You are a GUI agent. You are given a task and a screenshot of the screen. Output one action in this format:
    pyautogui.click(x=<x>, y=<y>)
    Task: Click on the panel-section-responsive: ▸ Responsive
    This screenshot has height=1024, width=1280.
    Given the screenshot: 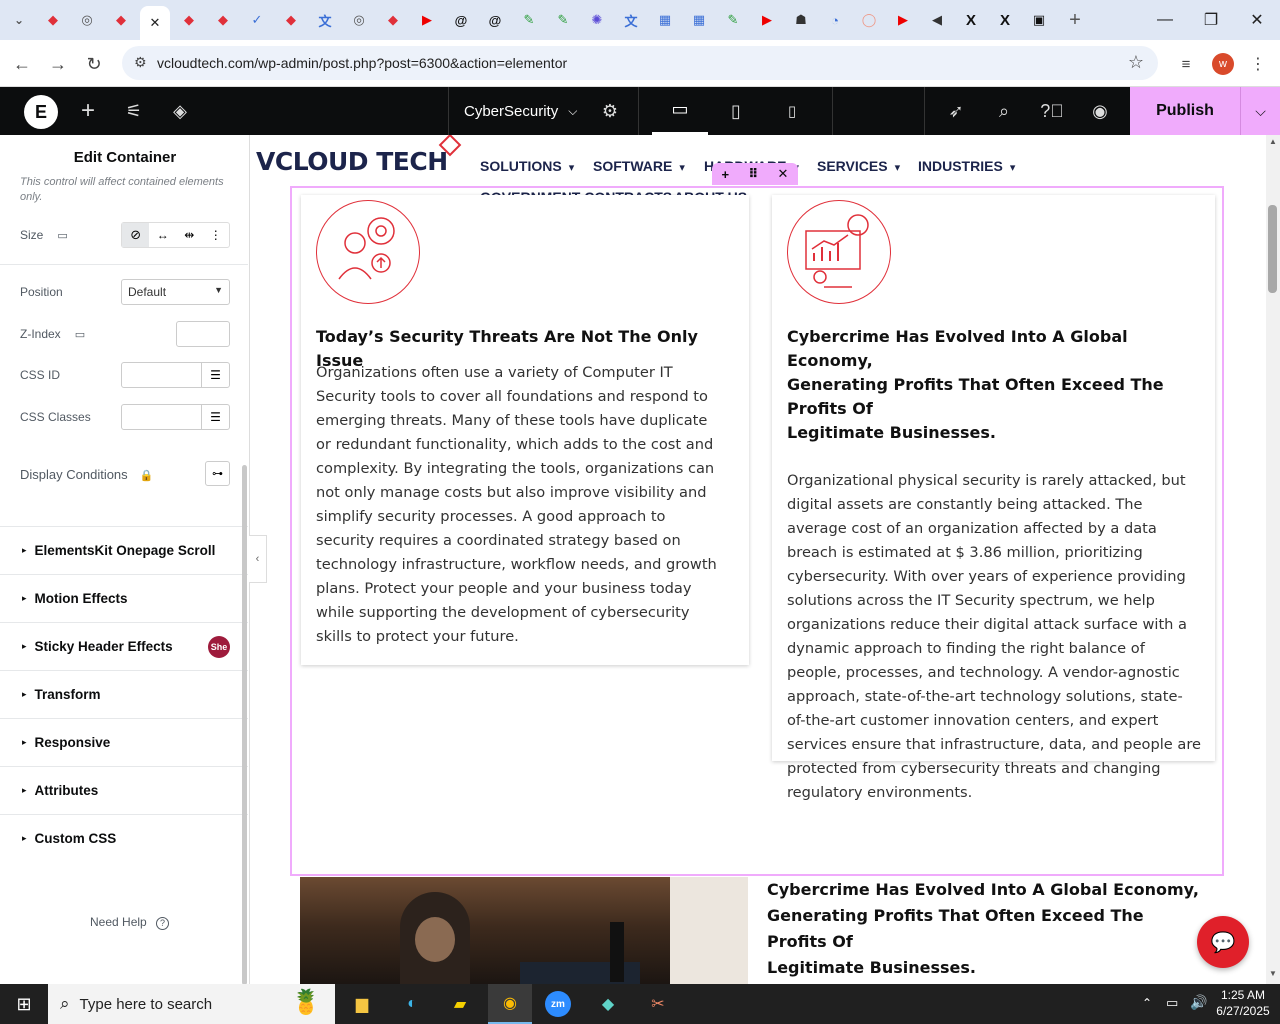 What is the action you would take?
    pyautogui.click(x=124, y=742)
    